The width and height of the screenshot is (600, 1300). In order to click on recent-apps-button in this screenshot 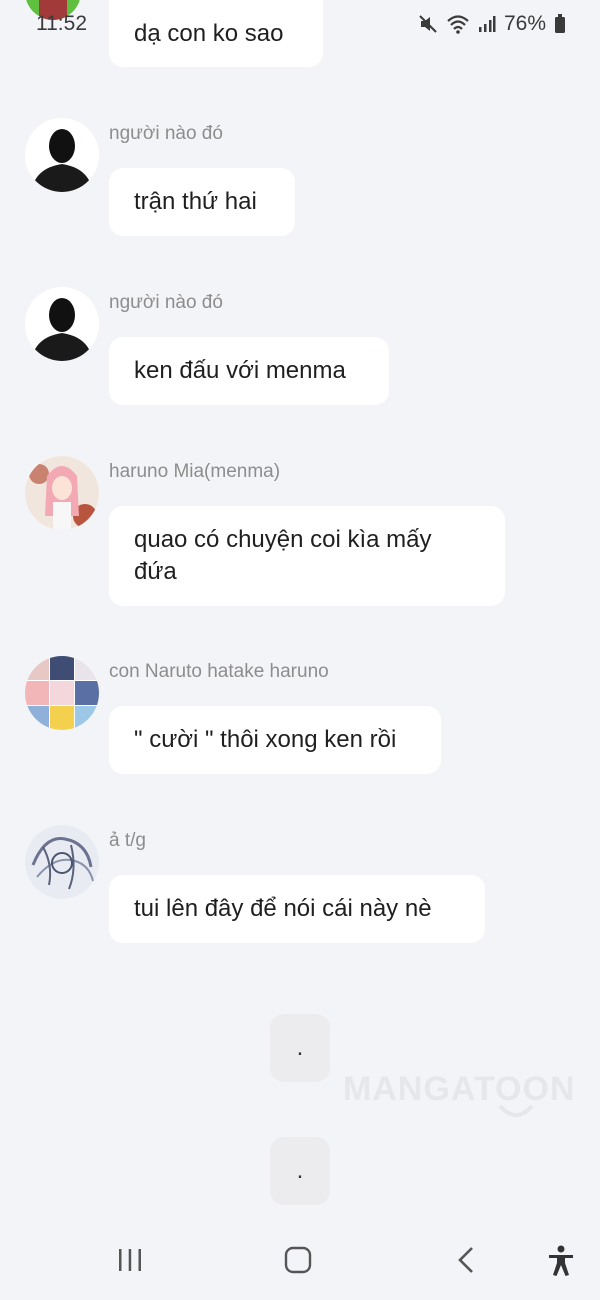, I will do `click(130, 1260)`.